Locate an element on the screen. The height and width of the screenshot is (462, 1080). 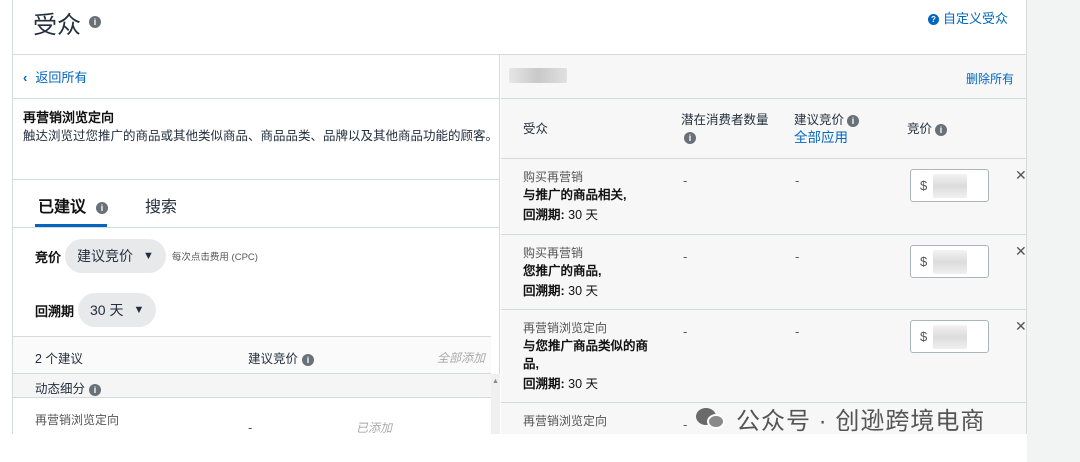
table-header: 受众 潜在消费者数量i 建议竞价 i 全部应用 竞价 i is located at coordinates (763, 129).